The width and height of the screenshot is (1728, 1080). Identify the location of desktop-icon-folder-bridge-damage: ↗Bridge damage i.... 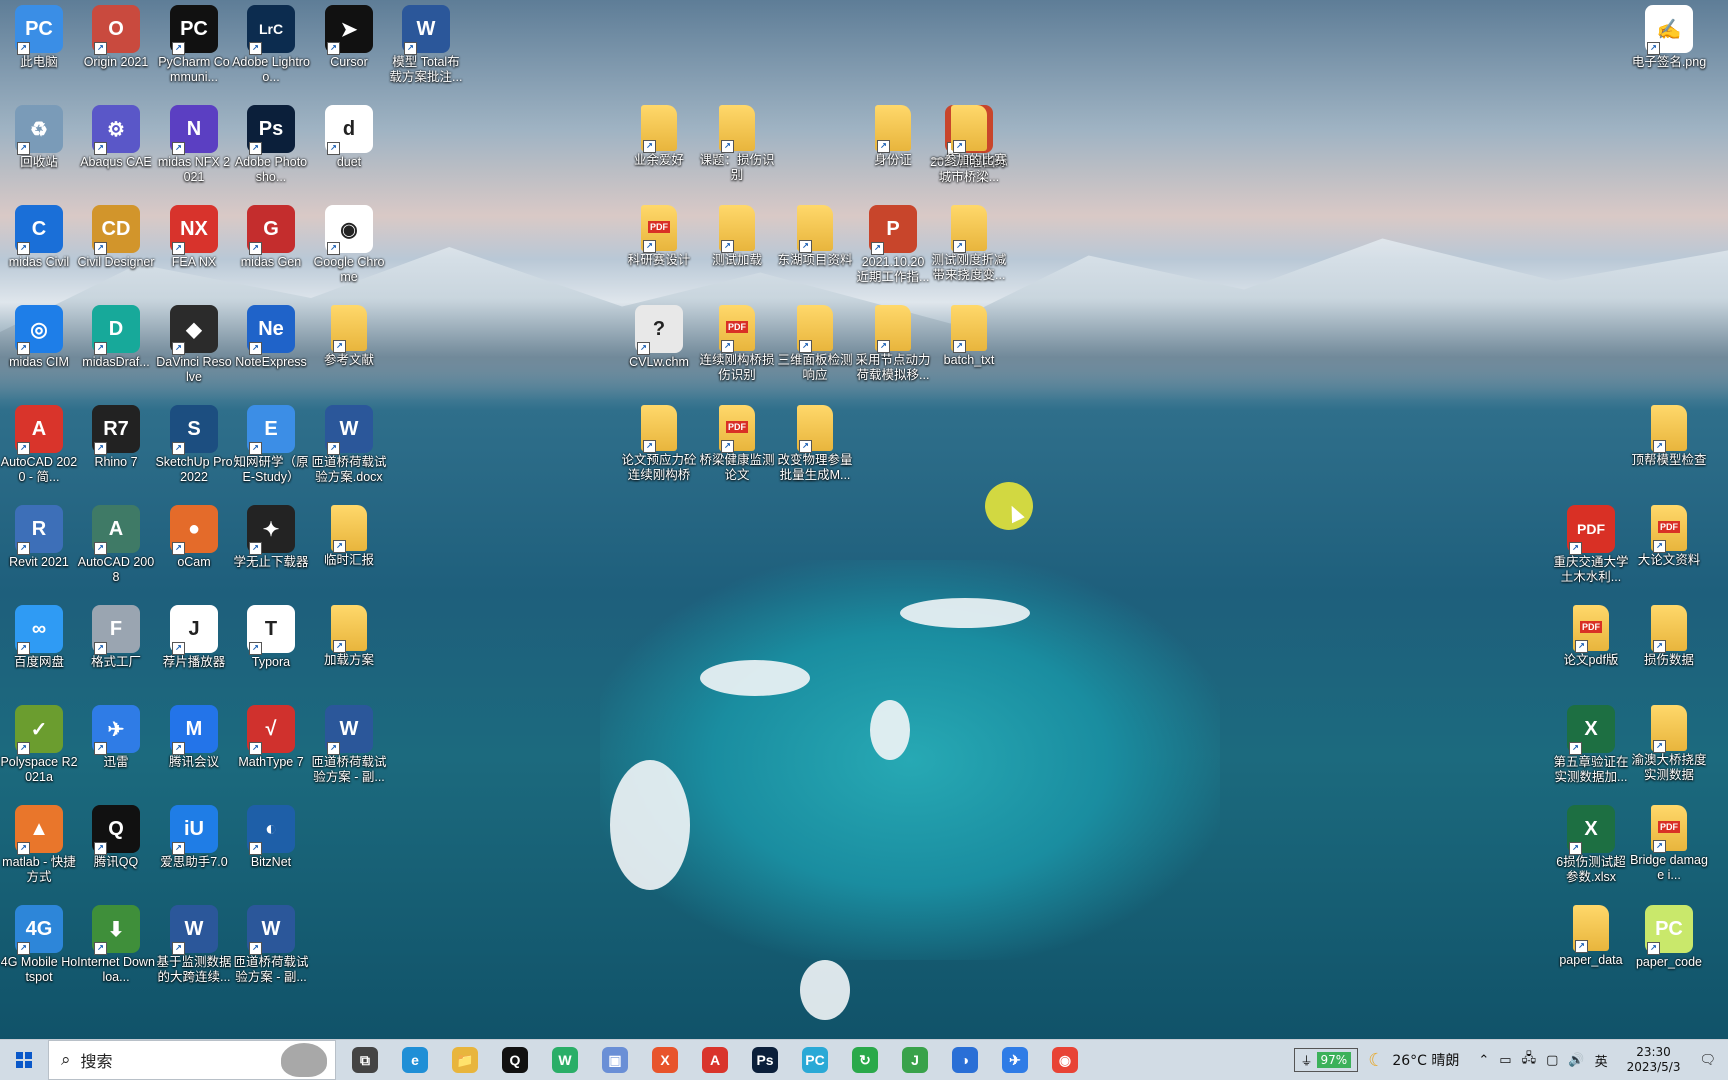
(1669, 844).